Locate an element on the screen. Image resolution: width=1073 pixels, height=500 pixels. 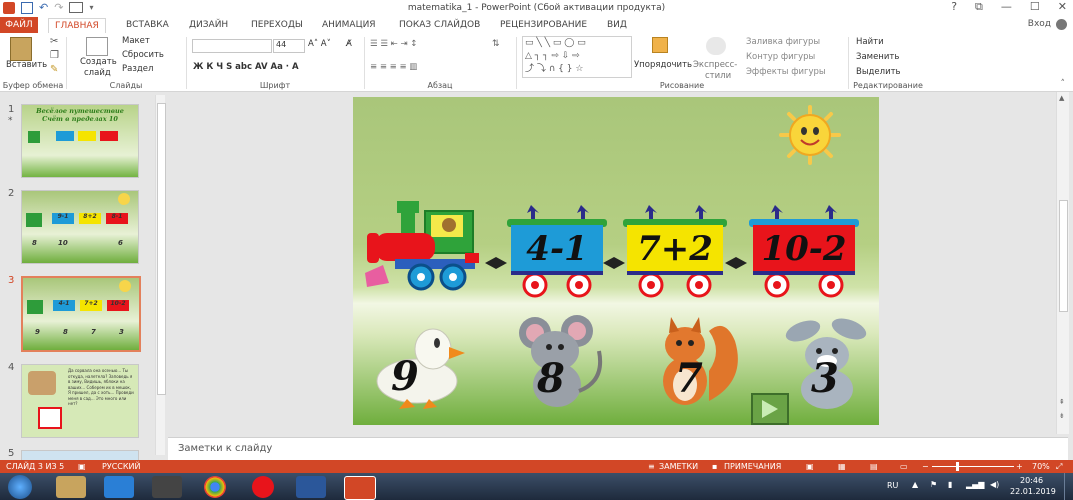
thumbnails-scroll-thumb is located at coordinates (161, 249).